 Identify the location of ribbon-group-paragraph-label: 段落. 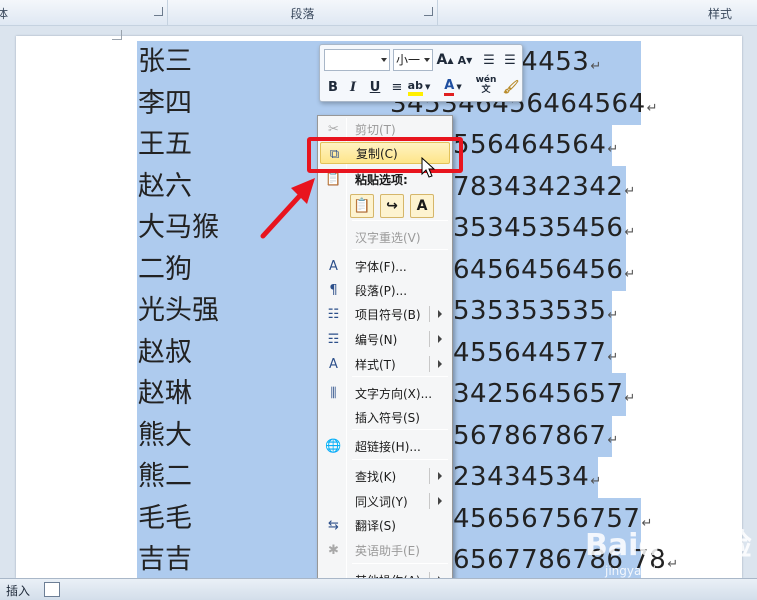
(302, 13).